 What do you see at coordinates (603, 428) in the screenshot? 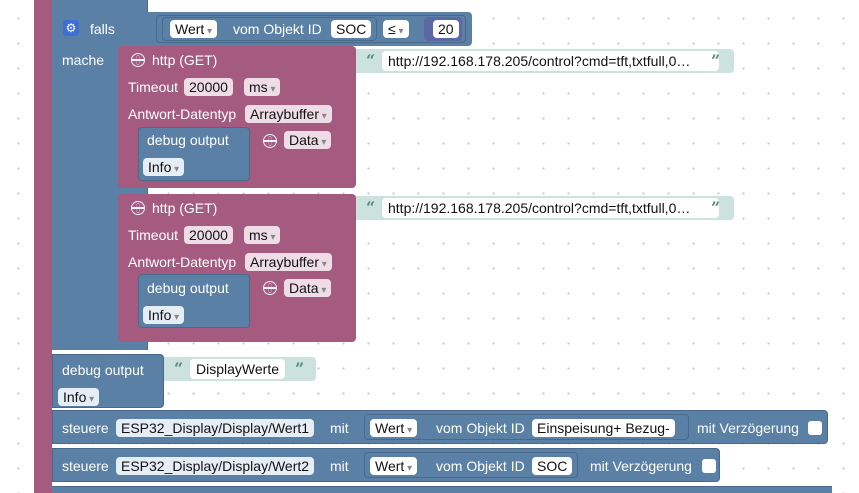
I see `object-id-field: Einspeisung+ Bezug-` at bounding box center [603, 428].